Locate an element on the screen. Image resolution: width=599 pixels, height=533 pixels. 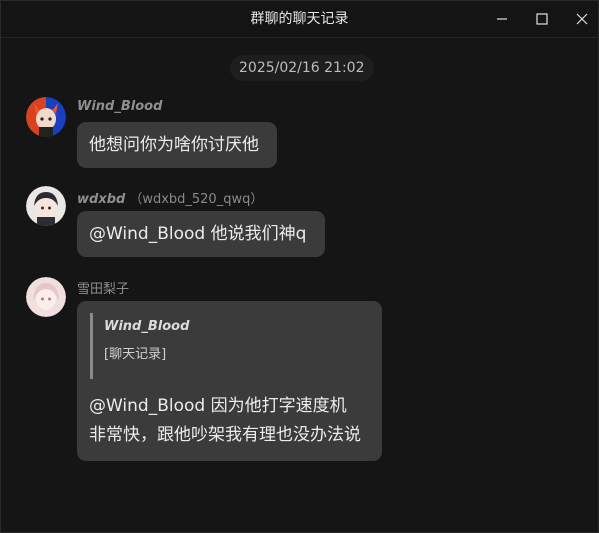
close-button is located at coordinates (579, 19).